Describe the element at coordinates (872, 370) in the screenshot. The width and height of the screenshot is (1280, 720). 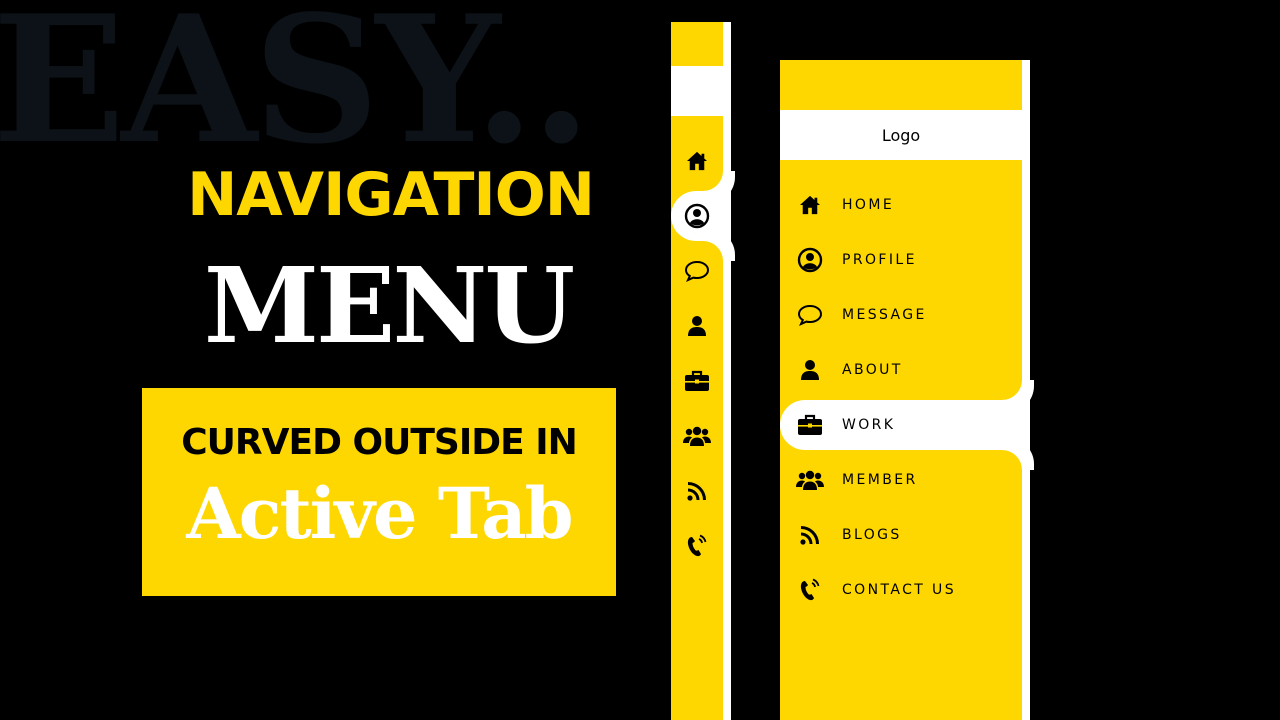
I see `sidebar-item-label: ABOUT` at that location.